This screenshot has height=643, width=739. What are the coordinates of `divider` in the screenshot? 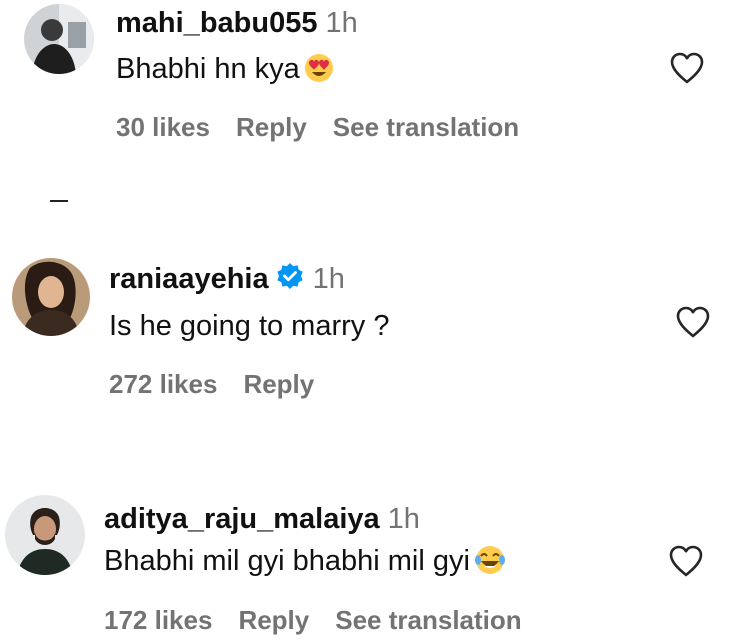 It's located at (59, 201).